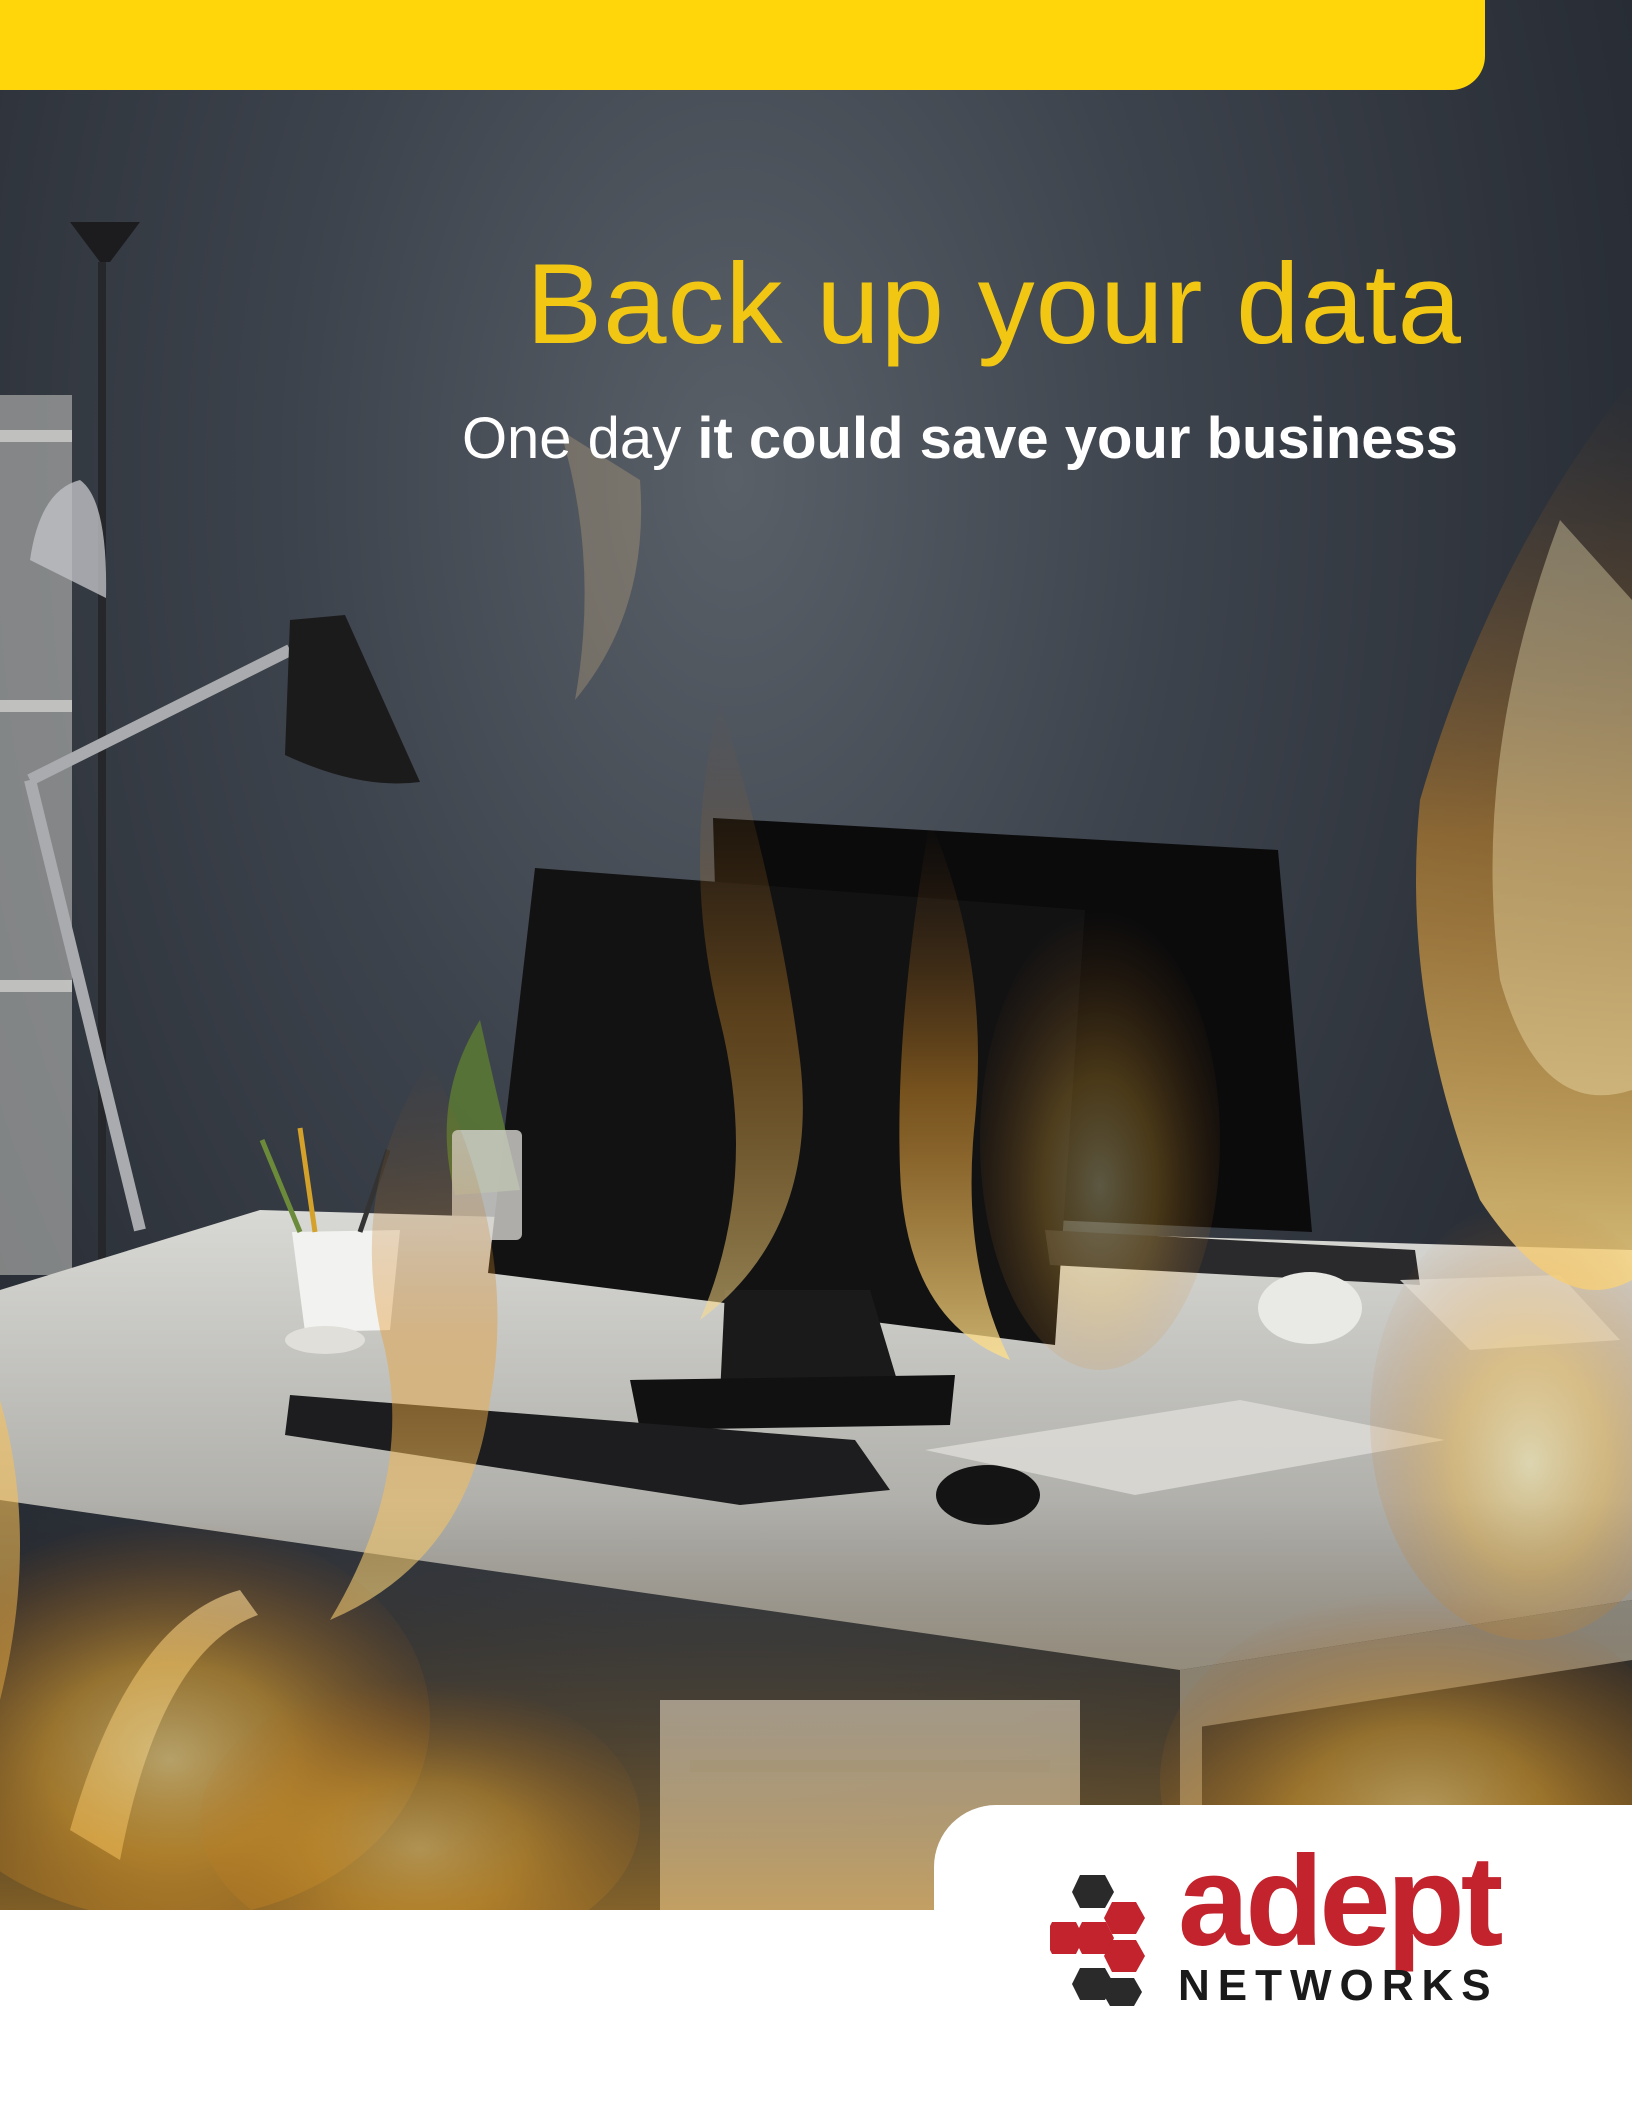 This screenshot has height=2112, width=1632. Describe the element at coordinates (994, 304) in the screenshot. I see `headline: Back up your data` at that location.